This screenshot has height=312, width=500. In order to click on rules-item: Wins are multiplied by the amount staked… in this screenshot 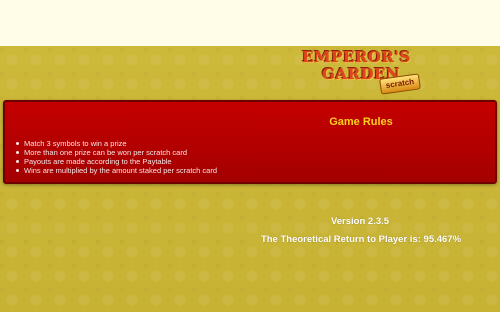, I will do `click(116, 170)`.